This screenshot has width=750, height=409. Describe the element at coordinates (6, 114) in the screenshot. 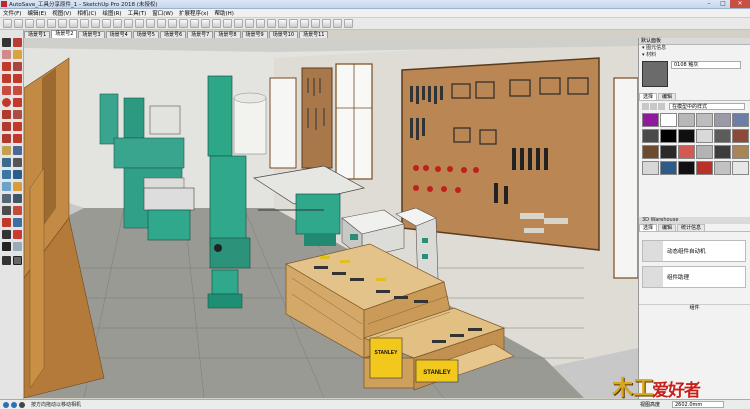

I see `move-icon` at that location.